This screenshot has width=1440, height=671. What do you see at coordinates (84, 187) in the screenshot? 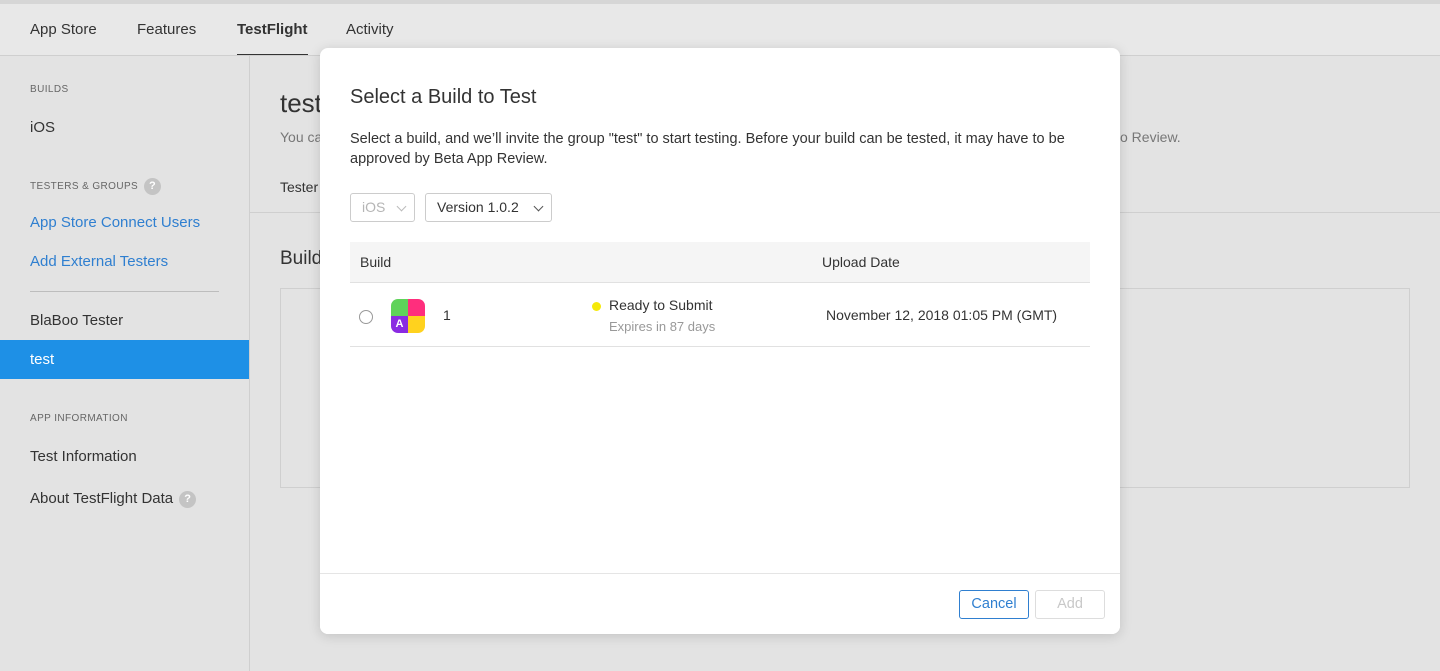
I see `testers-groups-label: TESTERS & GROUPS` at bounding box center [84, 187].